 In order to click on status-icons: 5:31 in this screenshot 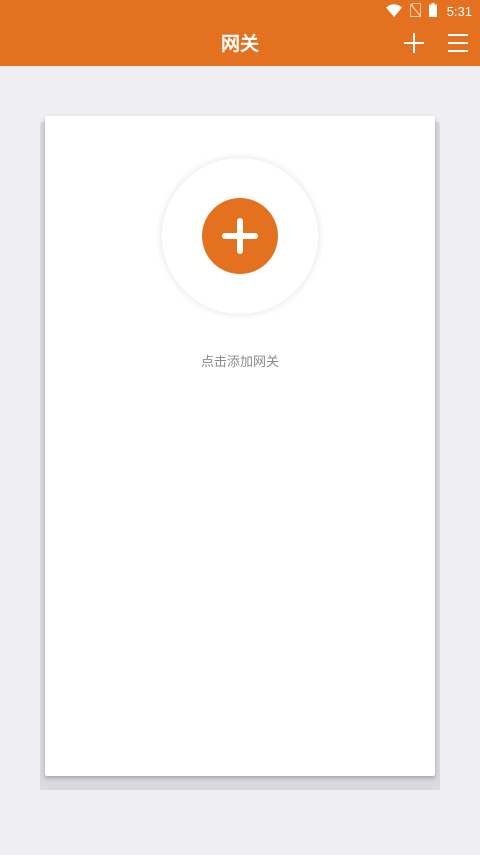, I will do `click(428, 11)`.